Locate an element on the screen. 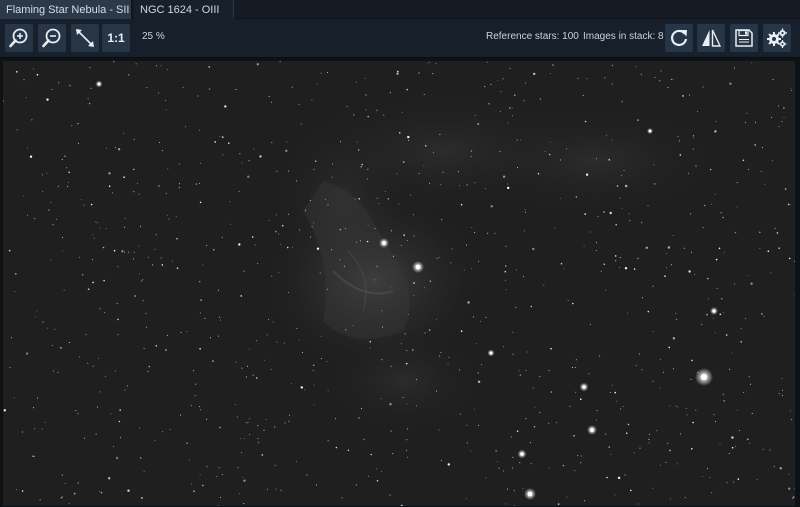 The width and height of the screenshot is (800, 507). zoom-in-icon is located at coordinates (18, 38).